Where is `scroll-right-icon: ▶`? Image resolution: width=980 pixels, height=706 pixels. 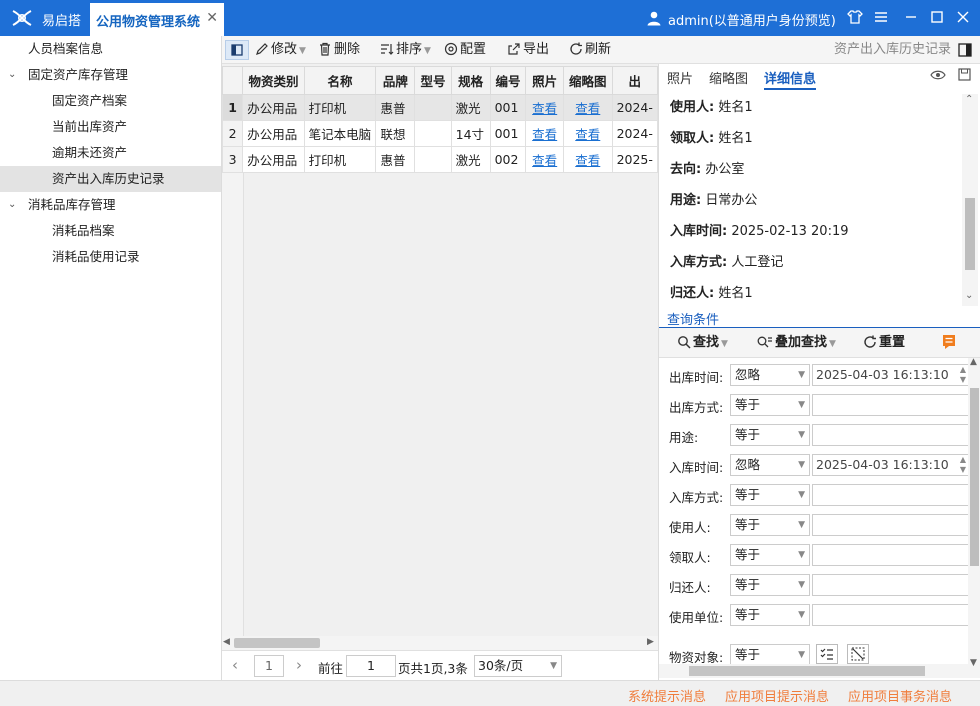 scroll-right-icon: ▶ is located at coordinates (650, 642).